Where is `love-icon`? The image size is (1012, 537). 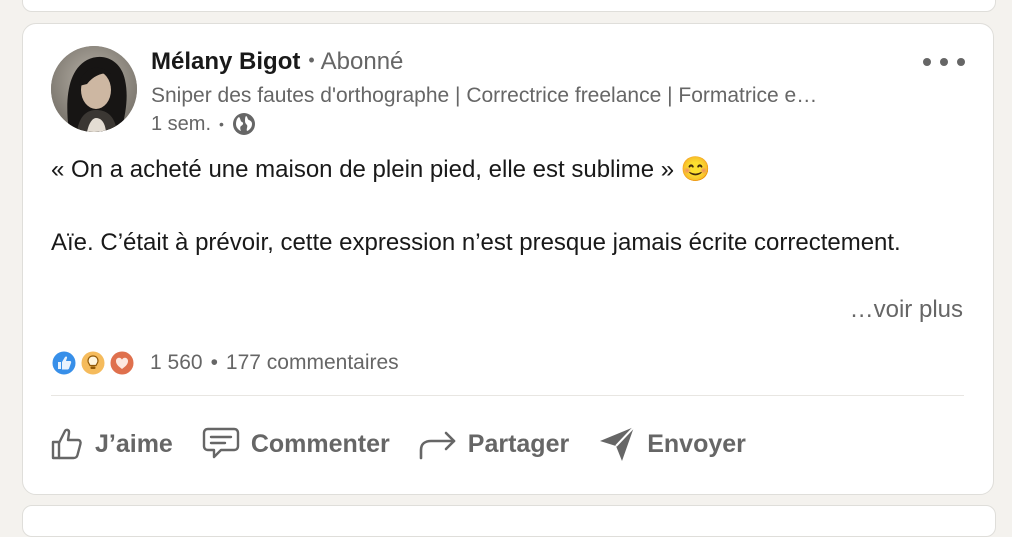
love-icon is located at coordinates (122, 363).